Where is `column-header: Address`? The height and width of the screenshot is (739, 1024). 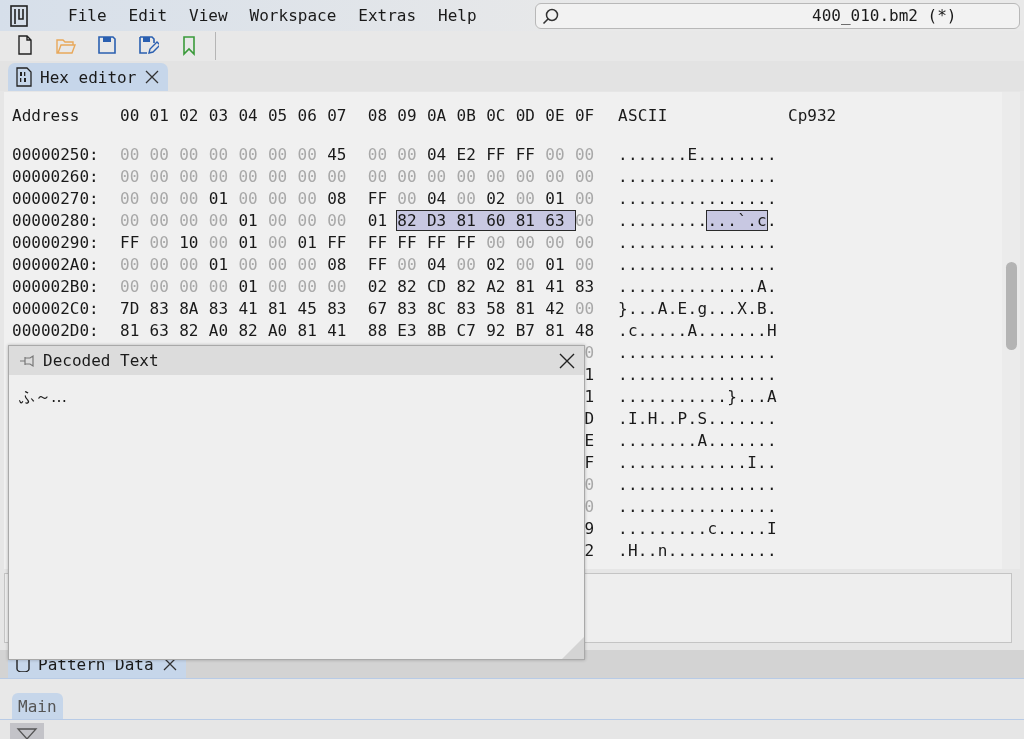
column-header: Address is located at coordinates (46, 115).